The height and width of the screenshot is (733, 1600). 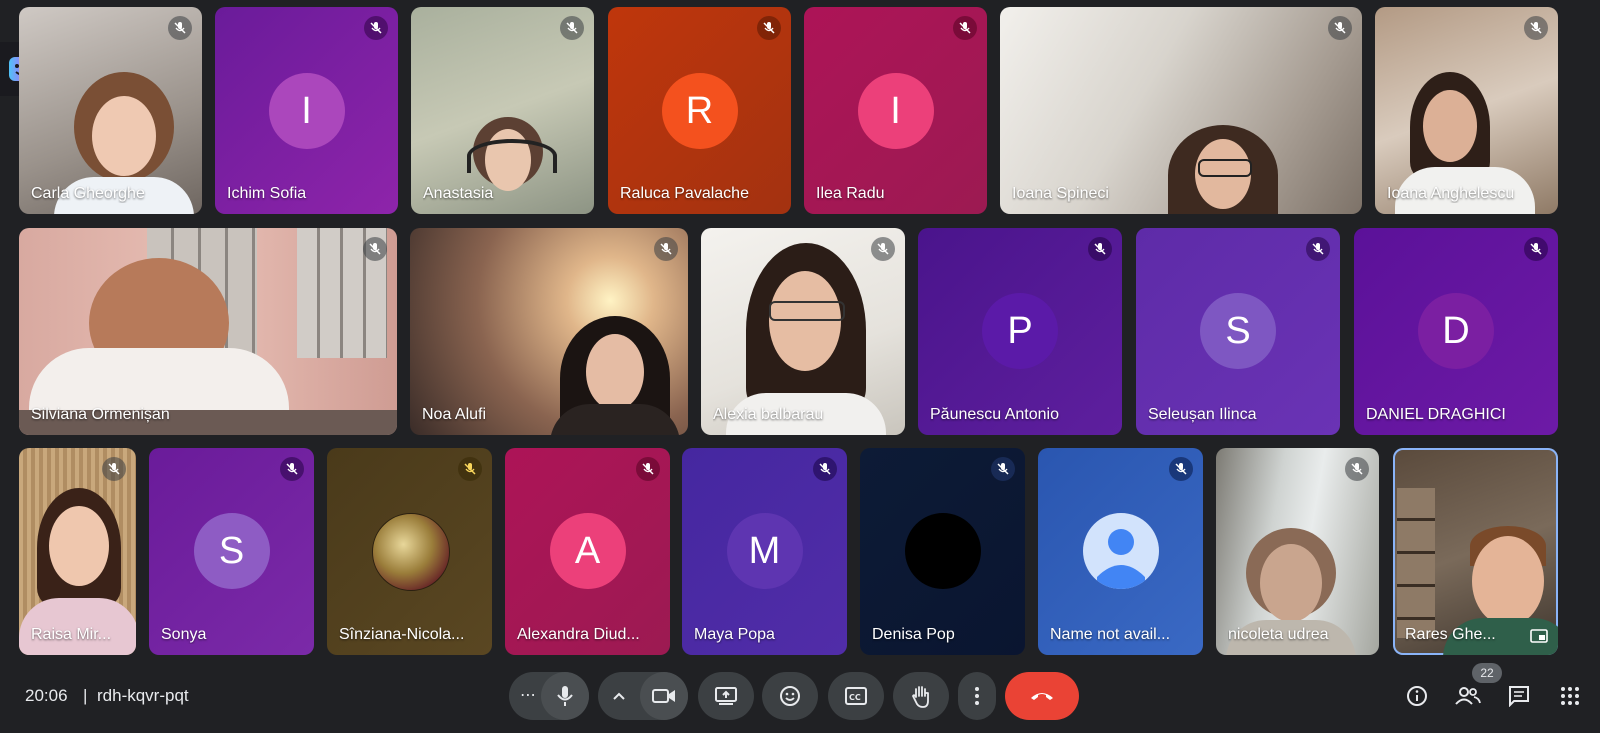 What do you see at coordinates (267, 193) in the screenshot?
I see `participant-name: Ichim Sofia` at bounding box center [267, 193].